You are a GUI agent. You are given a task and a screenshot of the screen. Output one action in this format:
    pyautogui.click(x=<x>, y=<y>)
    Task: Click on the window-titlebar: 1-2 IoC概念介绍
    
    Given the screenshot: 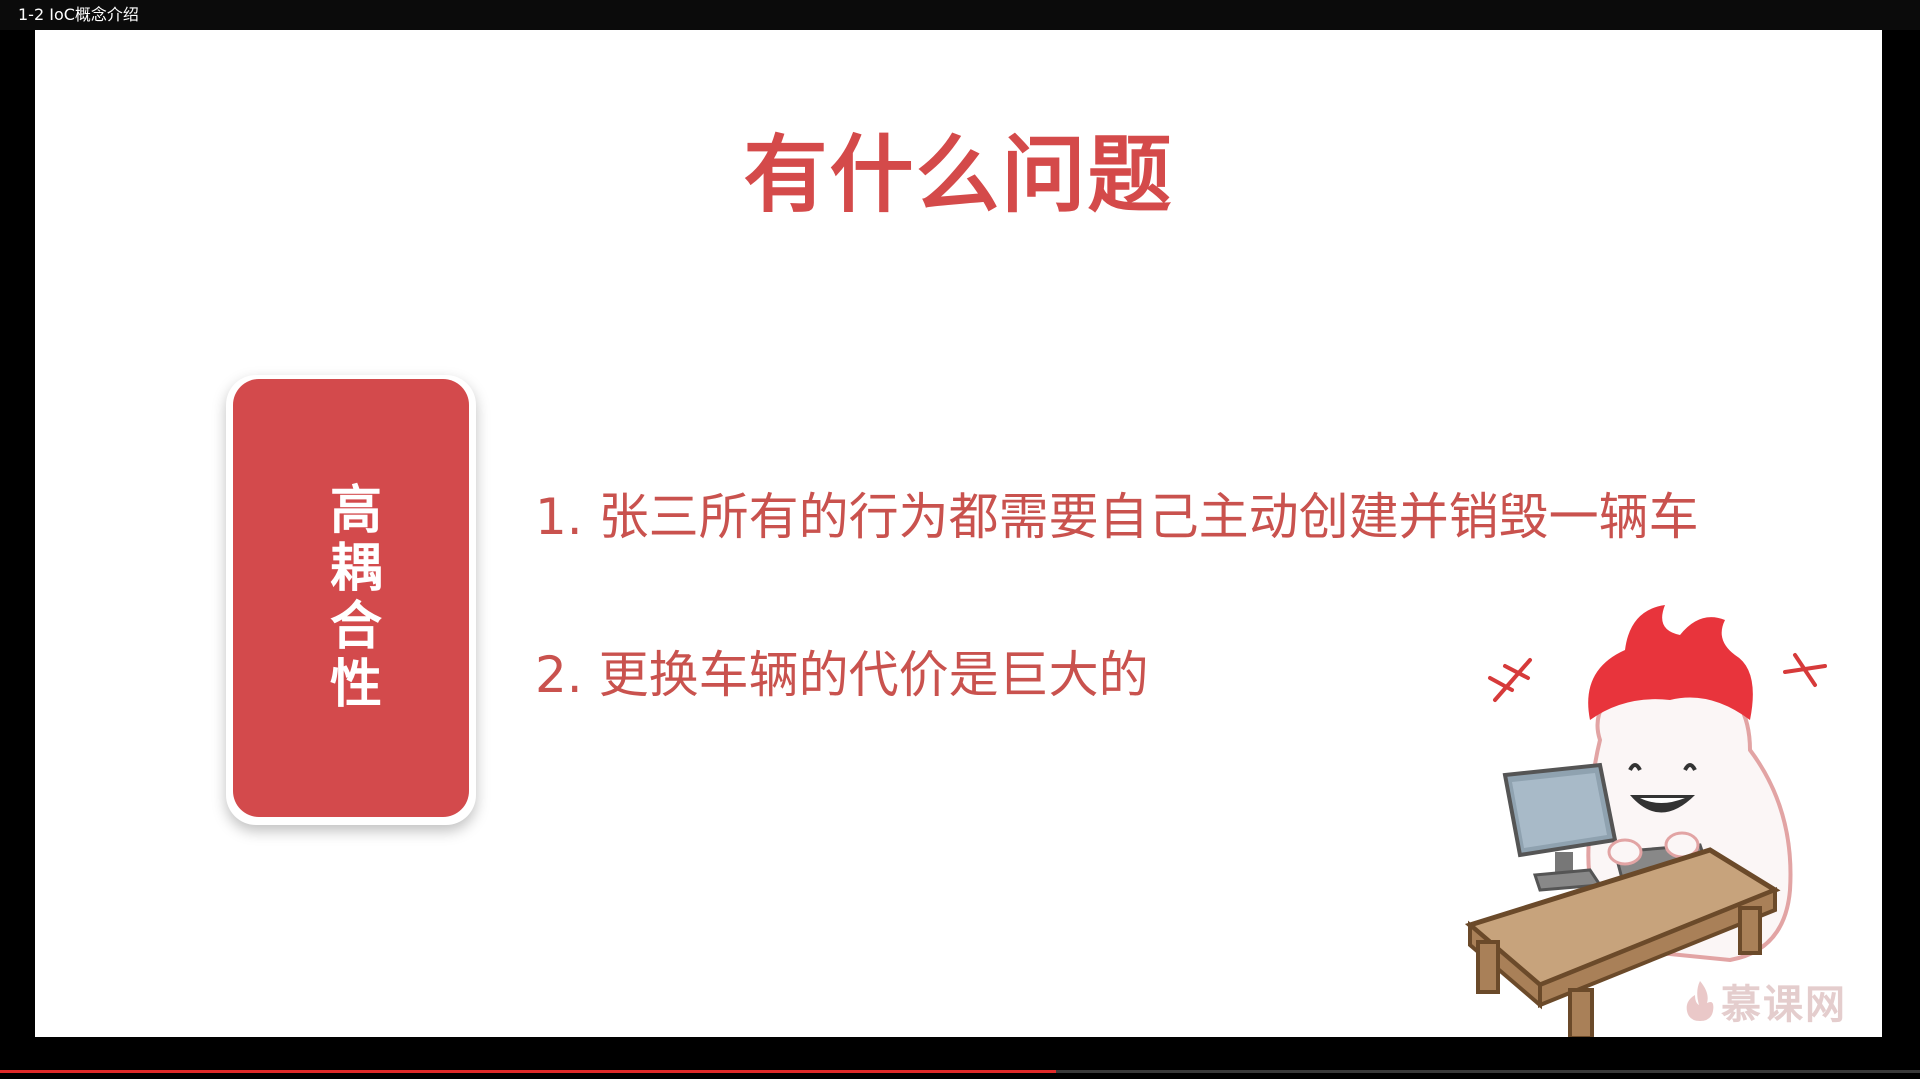 What is the action you would take?
    pyautogui.click(x=960, y=15)
    